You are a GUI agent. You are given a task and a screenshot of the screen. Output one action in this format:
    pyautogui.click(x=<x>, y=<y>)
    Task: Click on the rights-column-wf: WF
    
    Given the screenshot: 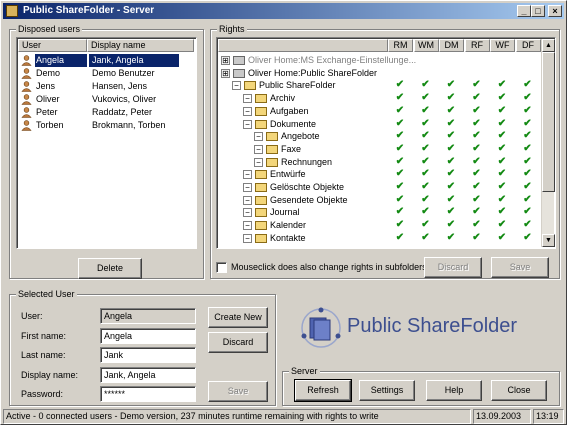 What is the action you would take?
    pyautogui.click(x=502, y=45)
    